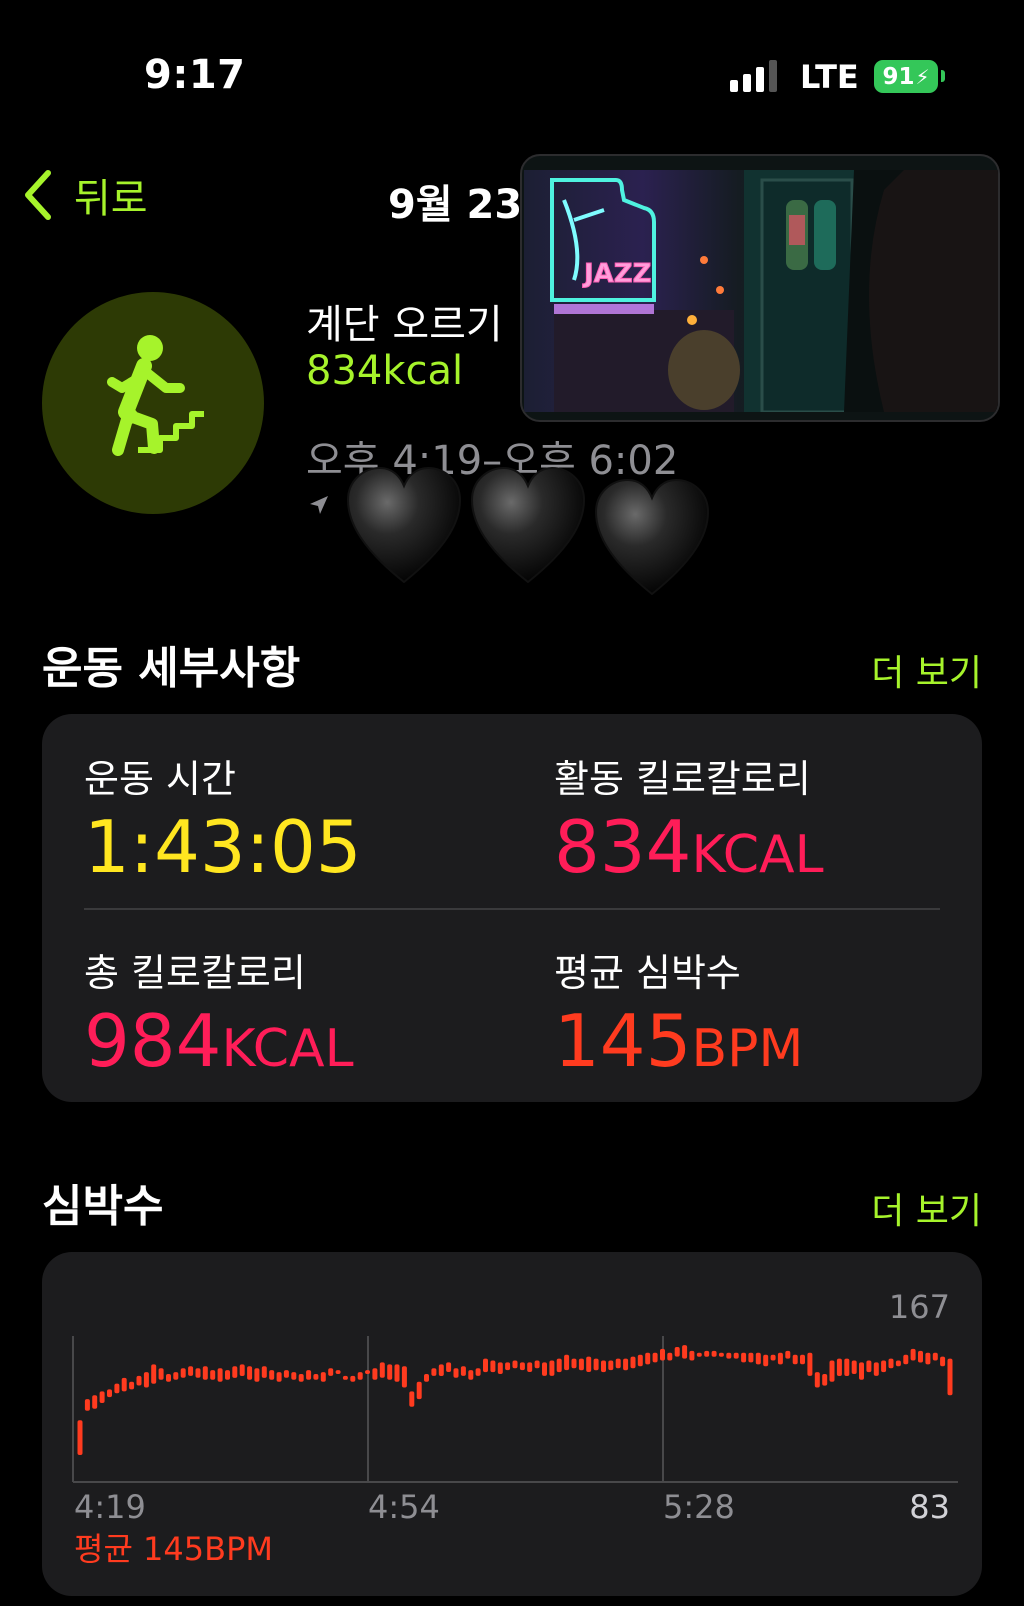 The image size is (1024, 1606). What do you see at coordinates (699, 1507) in the screenshot?
I see `chart-time-label: 5:28` at bounding box center [699, 1507].